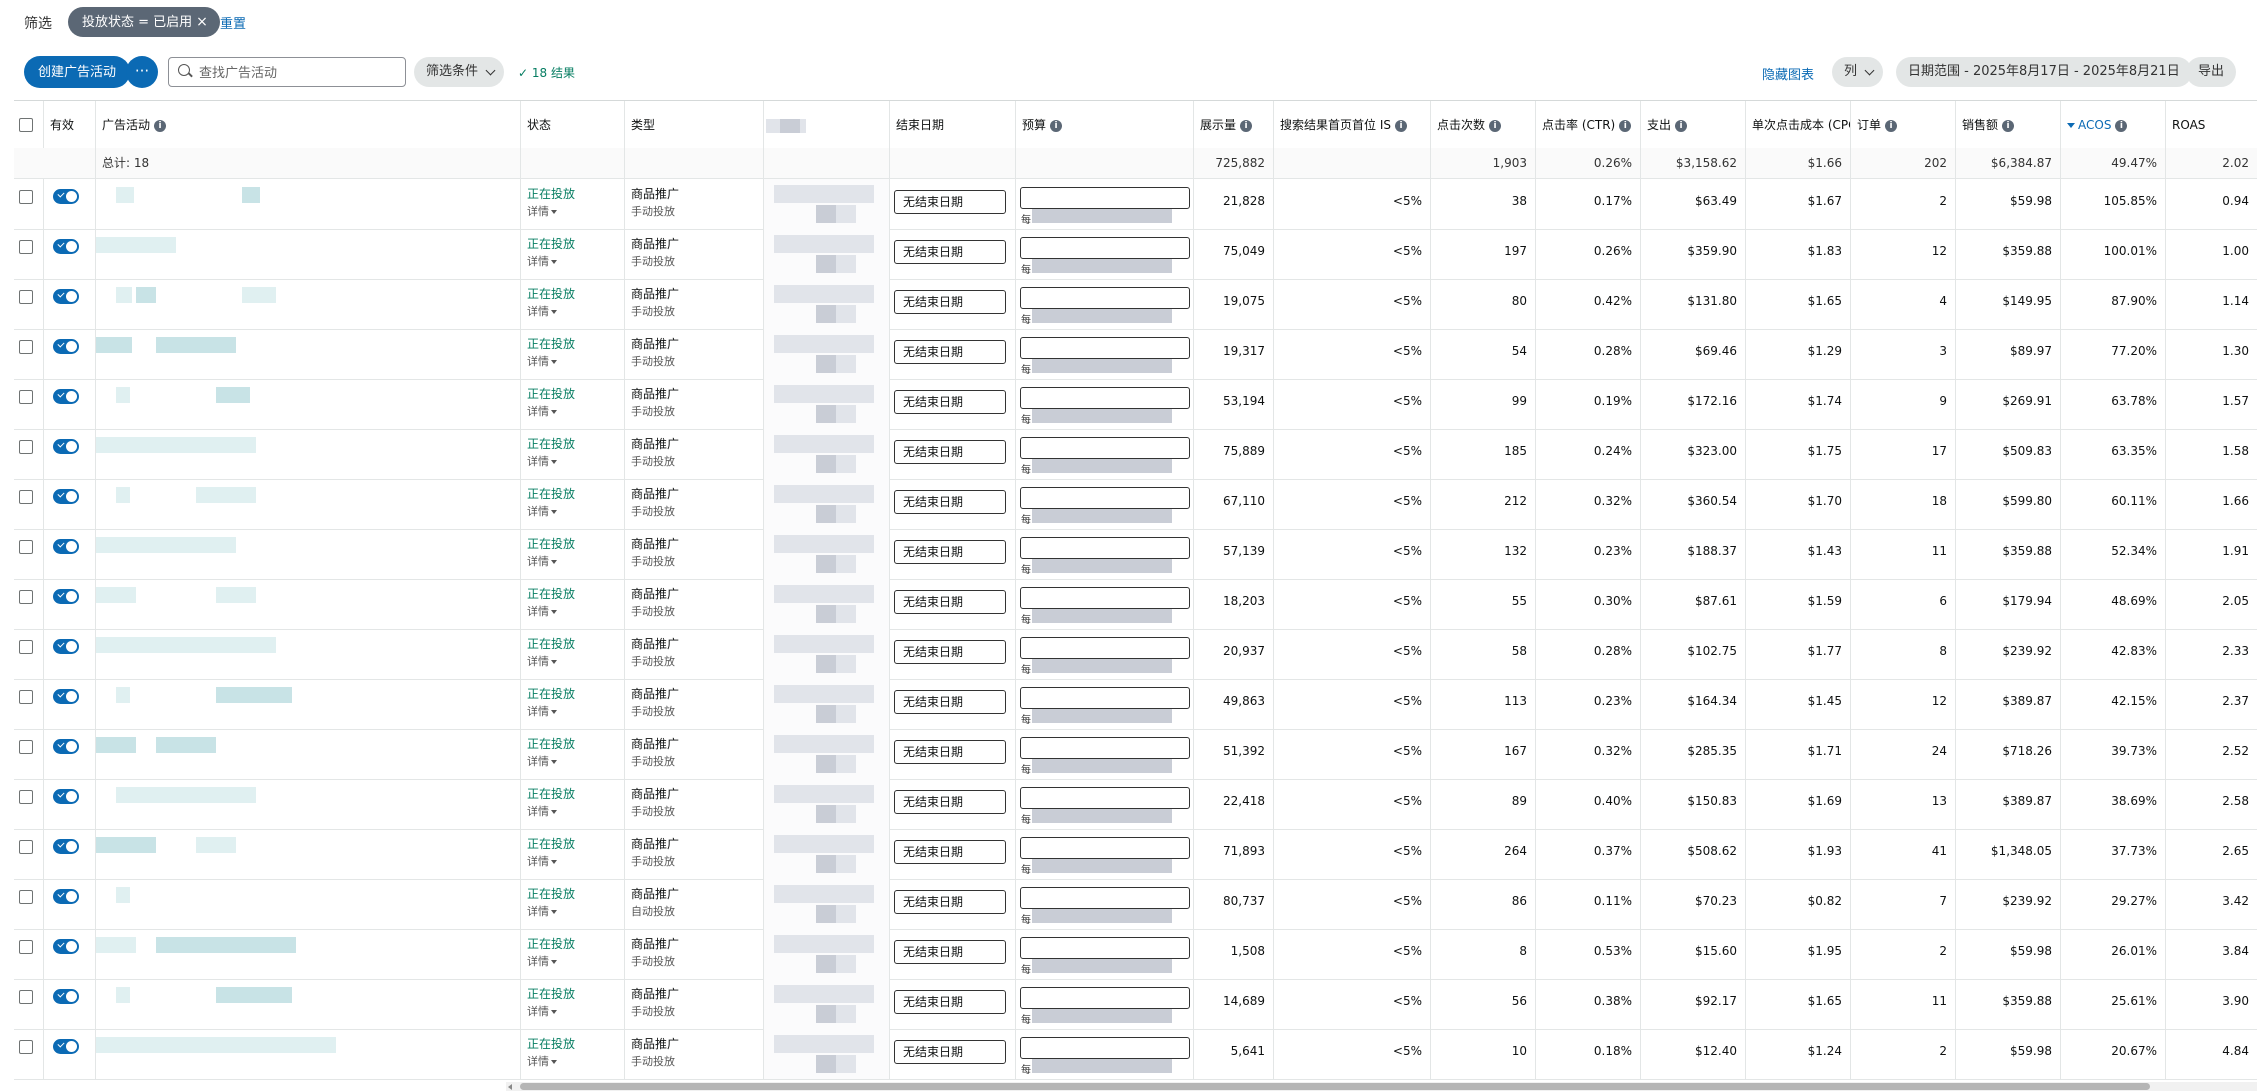 This screenshot has width=2257, height=1091. I want to click on horizontal-scrollbar, so click(1381, 1086).